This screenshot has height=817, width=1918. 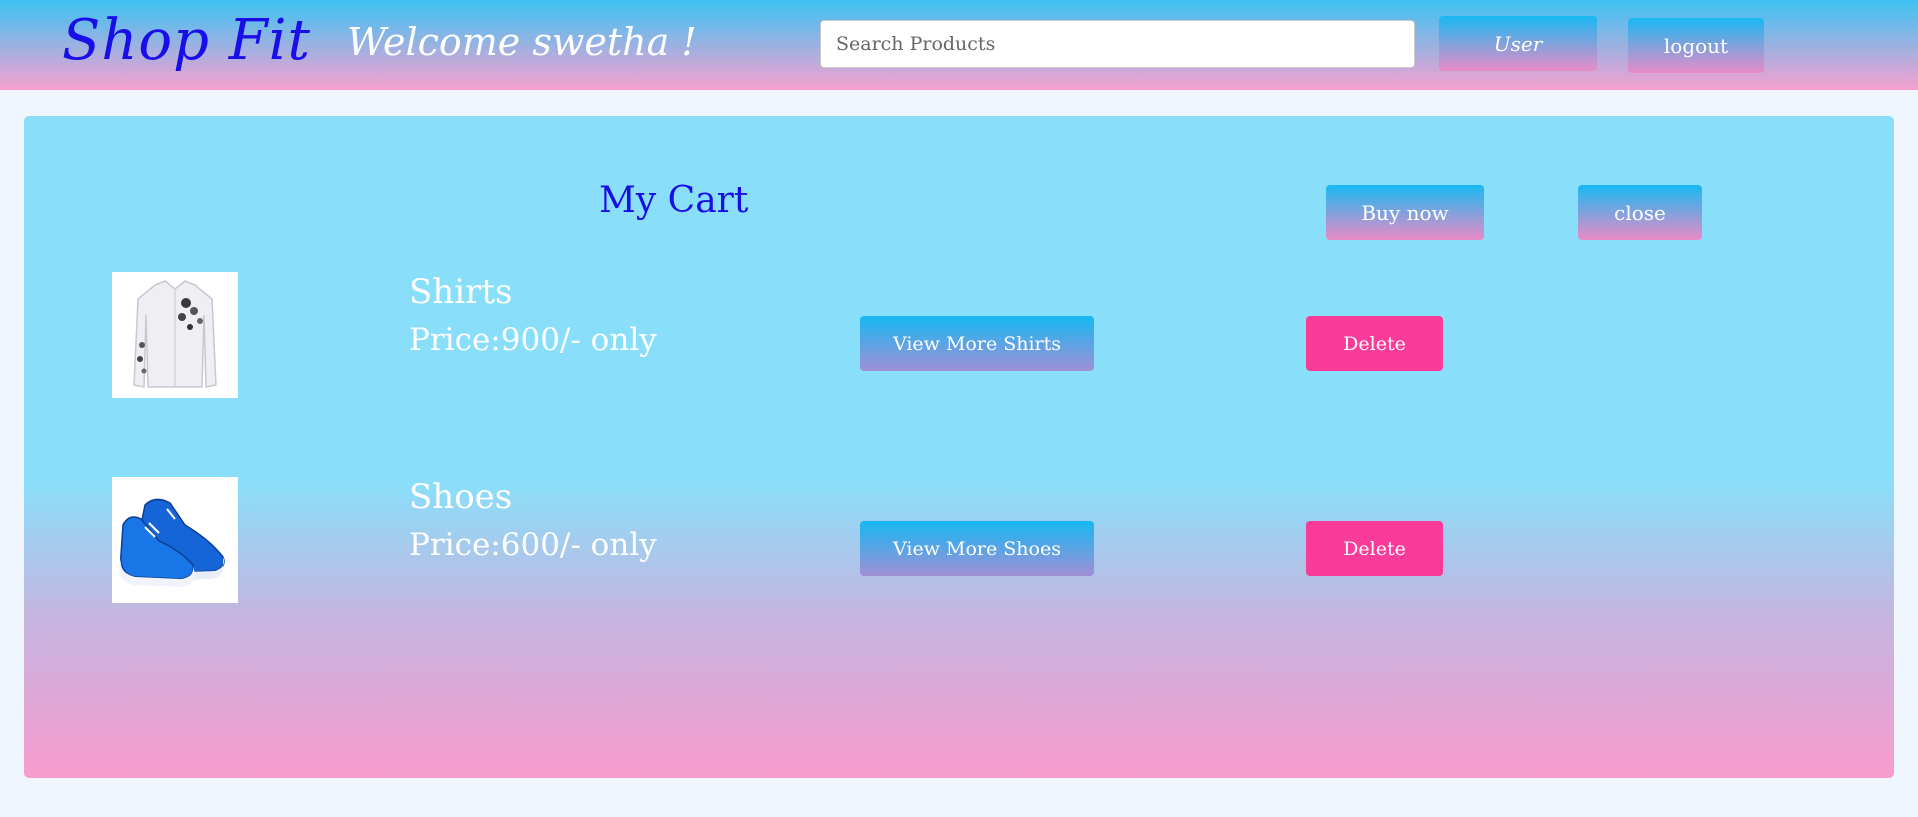 I want to click on top-nav-bar: Shop Fit Welcome swetha ! User logout, so click(x=959, y=45).